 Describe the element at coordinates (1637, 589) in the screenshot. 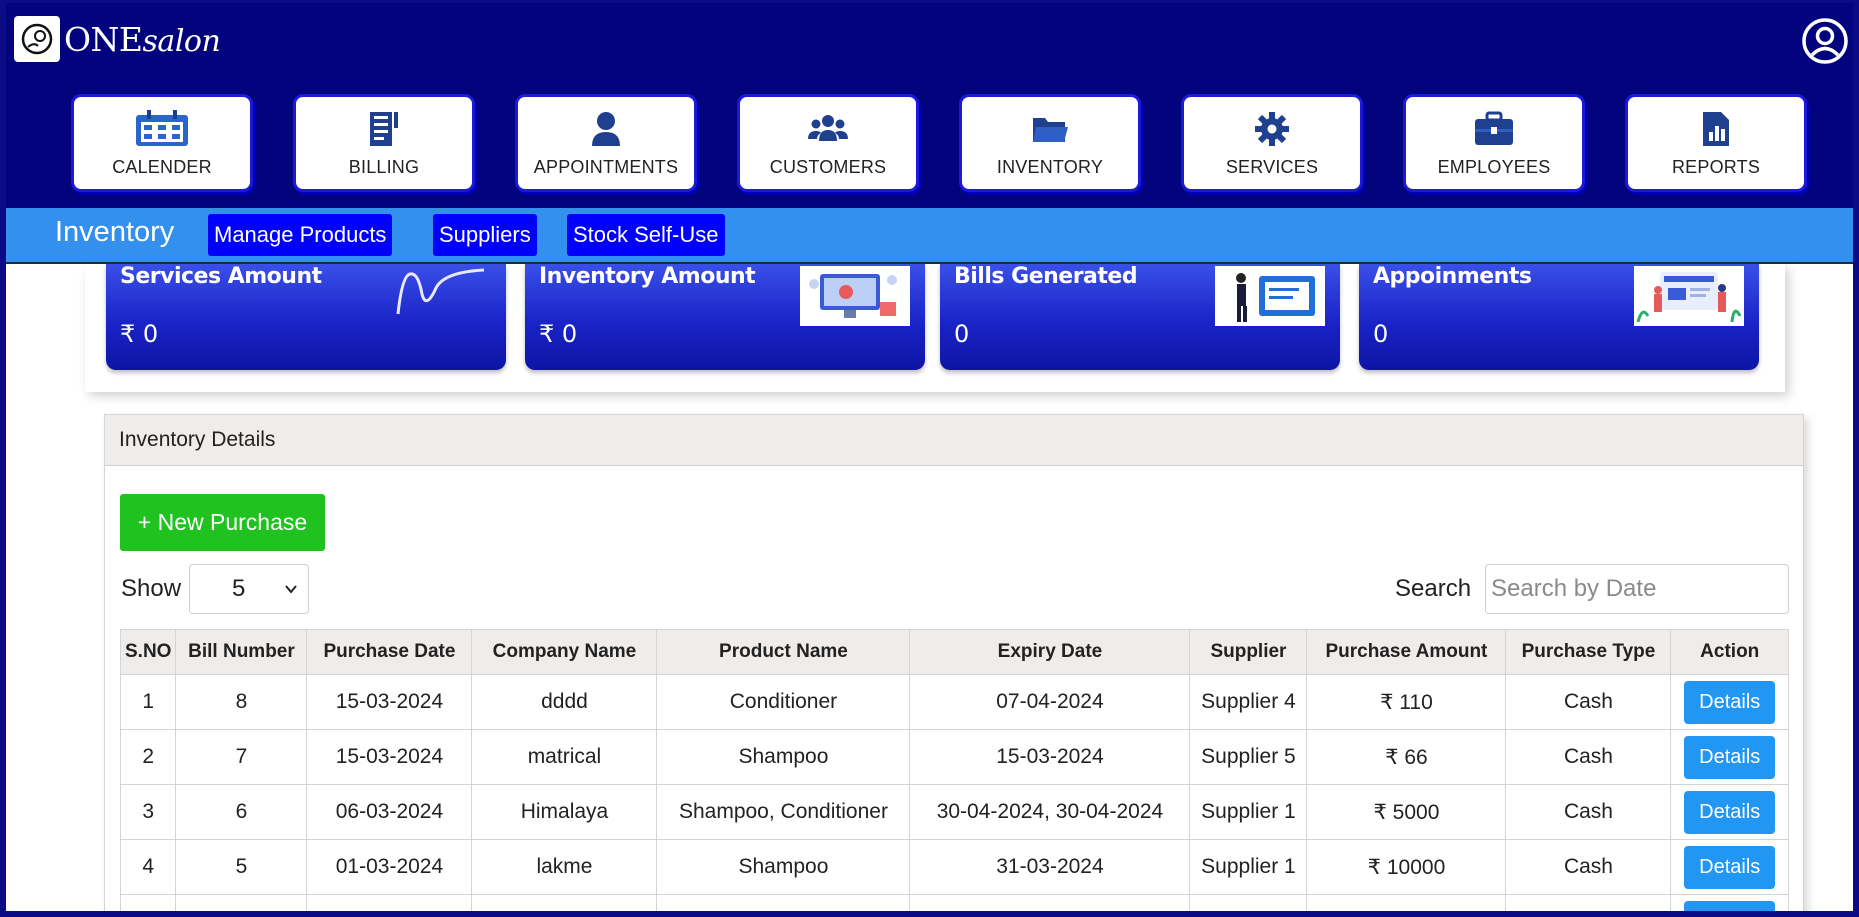

I see `search-input` at that location.